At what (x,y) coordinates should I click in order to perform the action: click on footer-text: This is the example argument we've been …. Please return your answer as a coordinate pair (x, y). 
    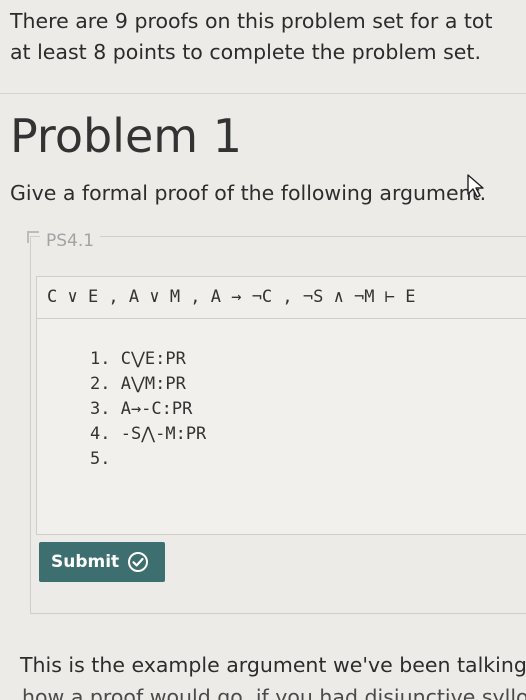
    Looking at the image, I should click on (273, 665).